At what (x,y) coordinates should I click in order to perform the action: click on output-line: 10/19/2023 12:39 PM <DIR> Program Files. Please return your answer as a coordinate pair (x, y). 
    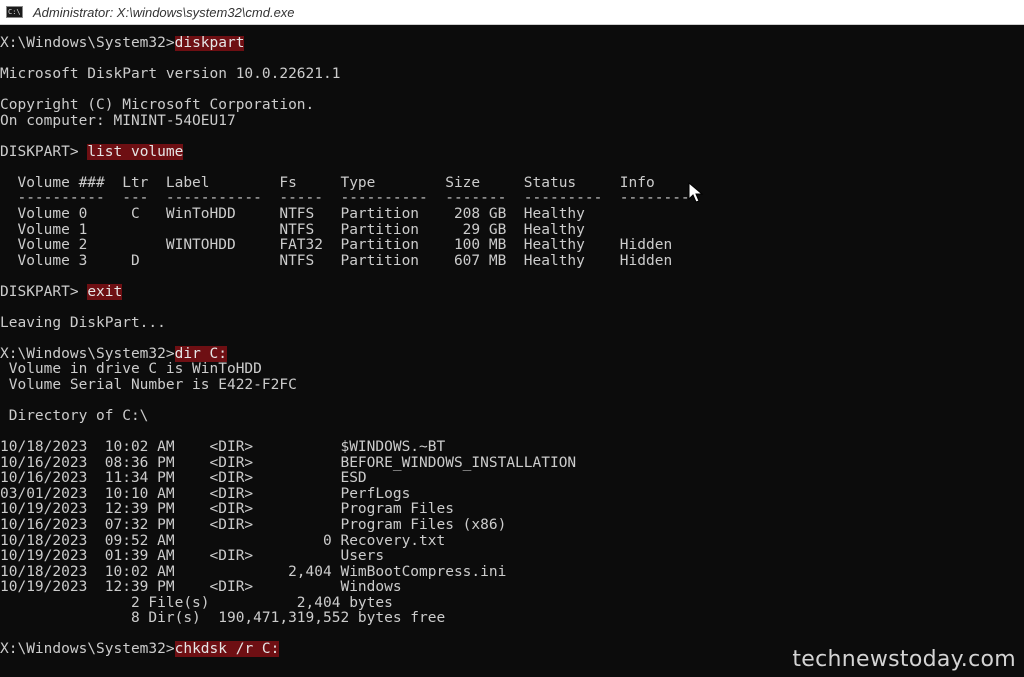
    Looking at the image, I should click on (227, 509).